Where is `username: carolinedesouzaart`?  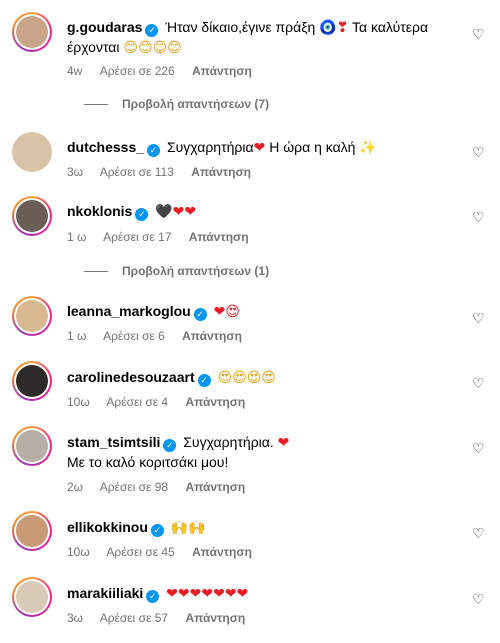 username: carolinedesouzaart is located at coordinates (131, 377).